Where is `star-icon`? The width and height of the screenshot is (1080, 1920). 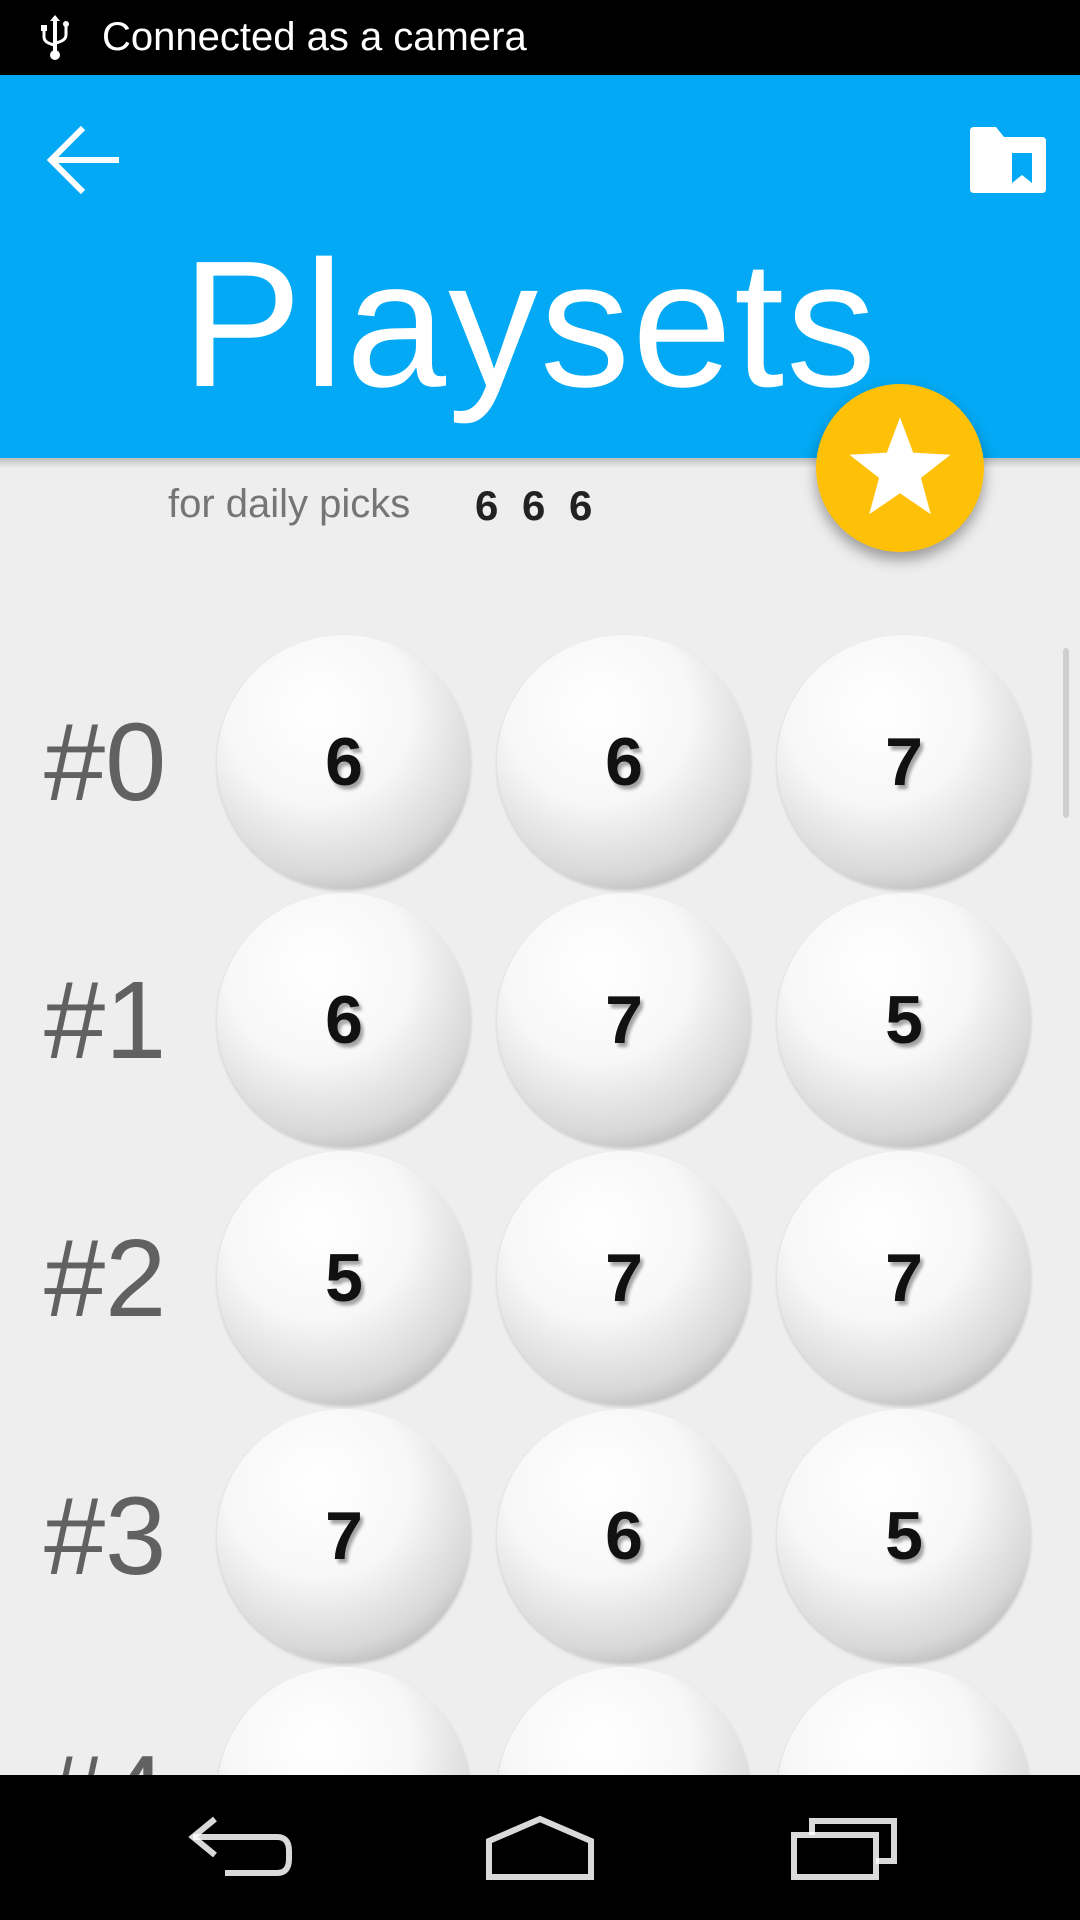
star-icon is located at coordinates (900, 466).